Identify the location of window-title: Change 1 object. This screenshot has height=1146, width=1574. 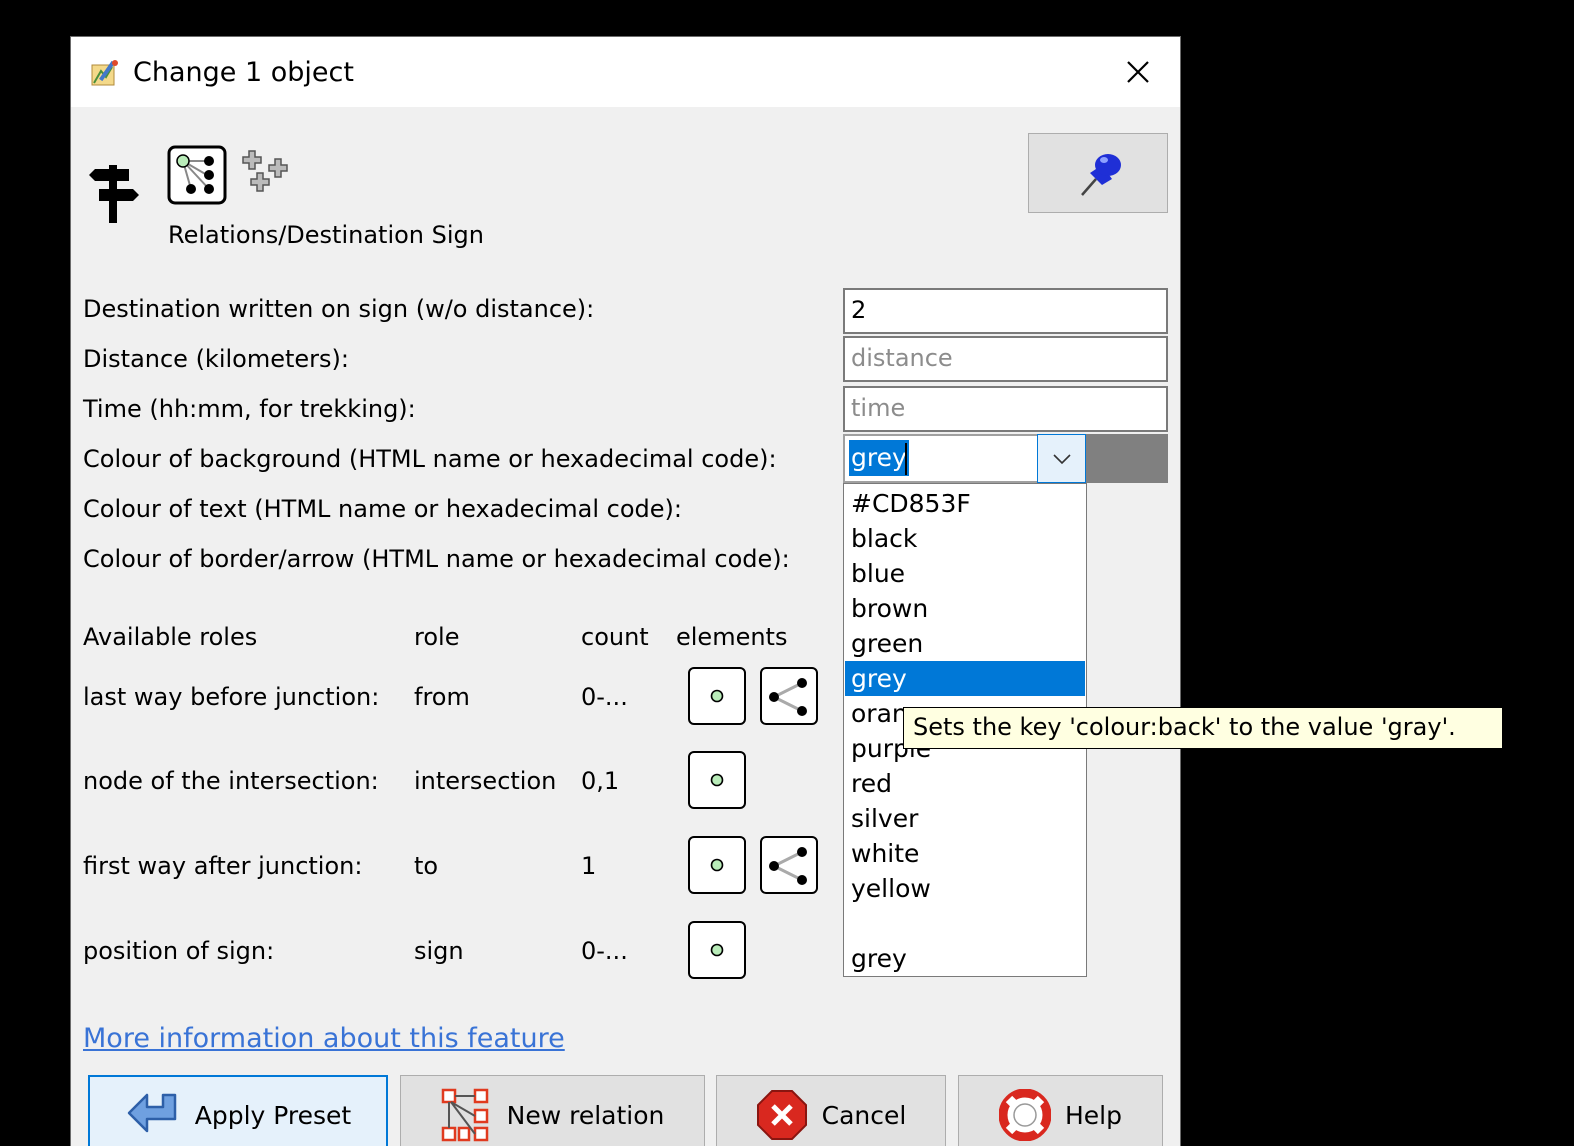
(243, 72).